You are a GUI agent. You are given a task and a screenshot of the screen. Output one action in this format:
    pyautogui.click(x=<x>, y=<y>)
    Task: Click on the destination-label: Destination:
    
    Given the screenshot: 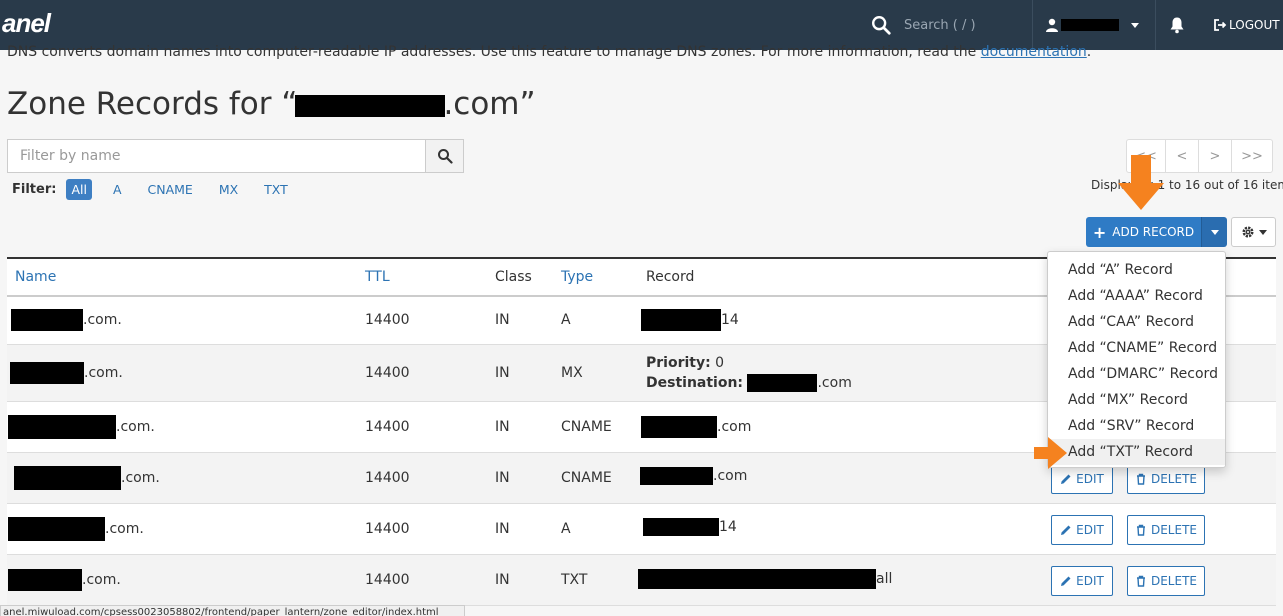 What is the action you would take?
    pyautogui.click(x=695, y=383)
    